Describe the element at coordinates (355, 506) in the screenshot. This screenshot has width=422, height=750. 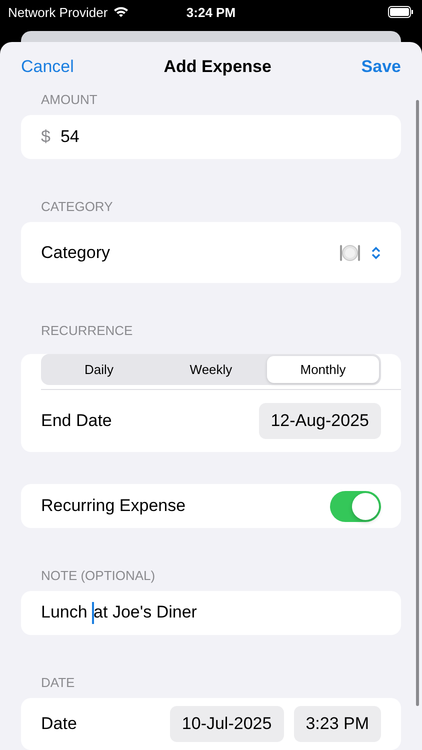
I see `recurring-toggle` at that location.